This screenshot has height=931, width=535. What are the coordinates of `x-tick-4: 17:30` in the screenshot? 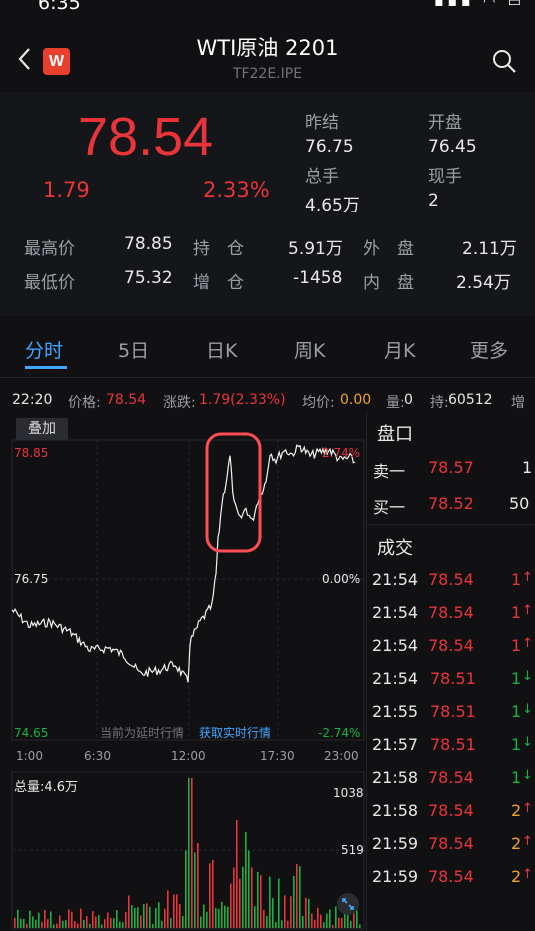 It's located at (277, 756).